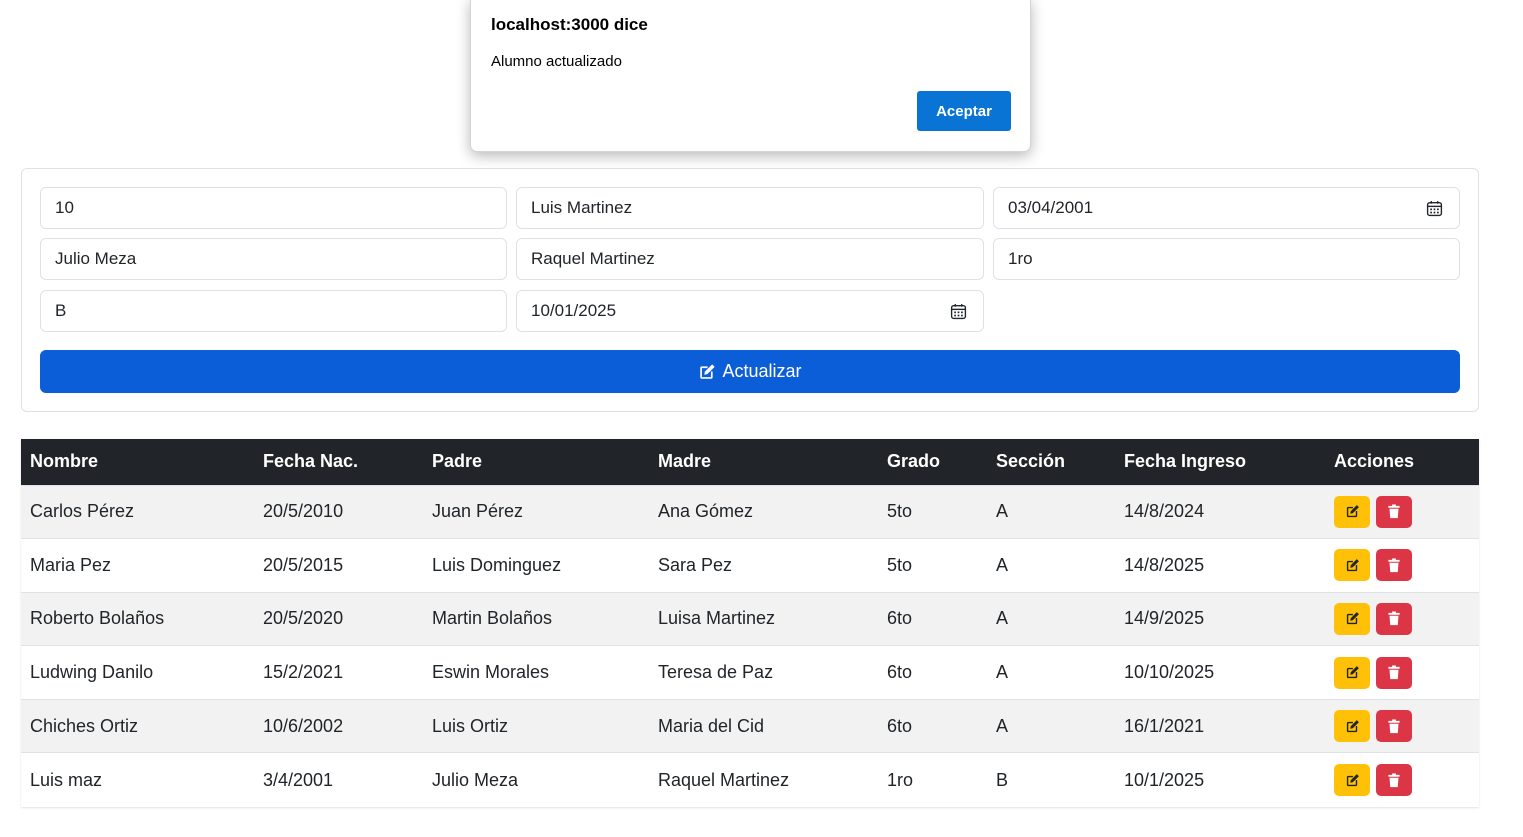 Image resolution: width=1523 pixels, height=837 pixels. What do you see at coordinates (338, 462) in the screenshot?
I see `header-fecha-nac: Fecha Nac.` at bounding box center [338, 462].